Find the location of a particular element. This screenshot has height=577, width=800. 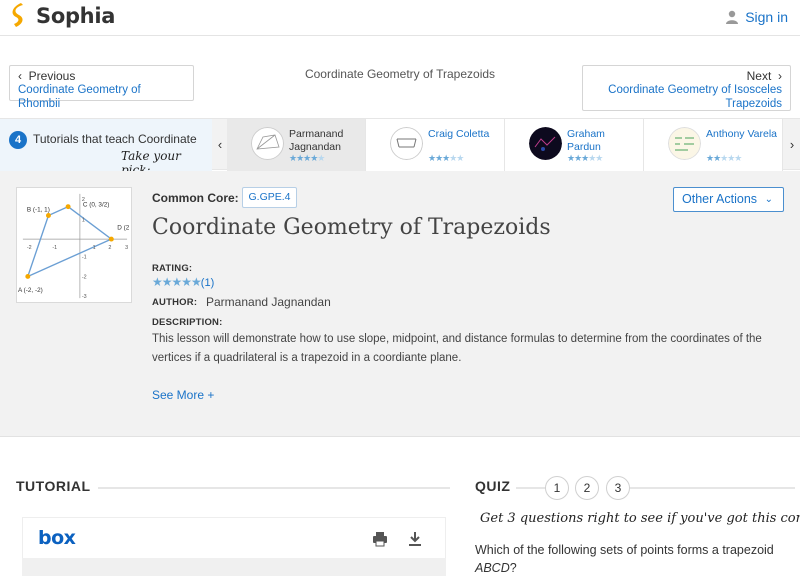

tutorial-author-name: Parmanand Jagnandan is located at coordinates (316, 140).